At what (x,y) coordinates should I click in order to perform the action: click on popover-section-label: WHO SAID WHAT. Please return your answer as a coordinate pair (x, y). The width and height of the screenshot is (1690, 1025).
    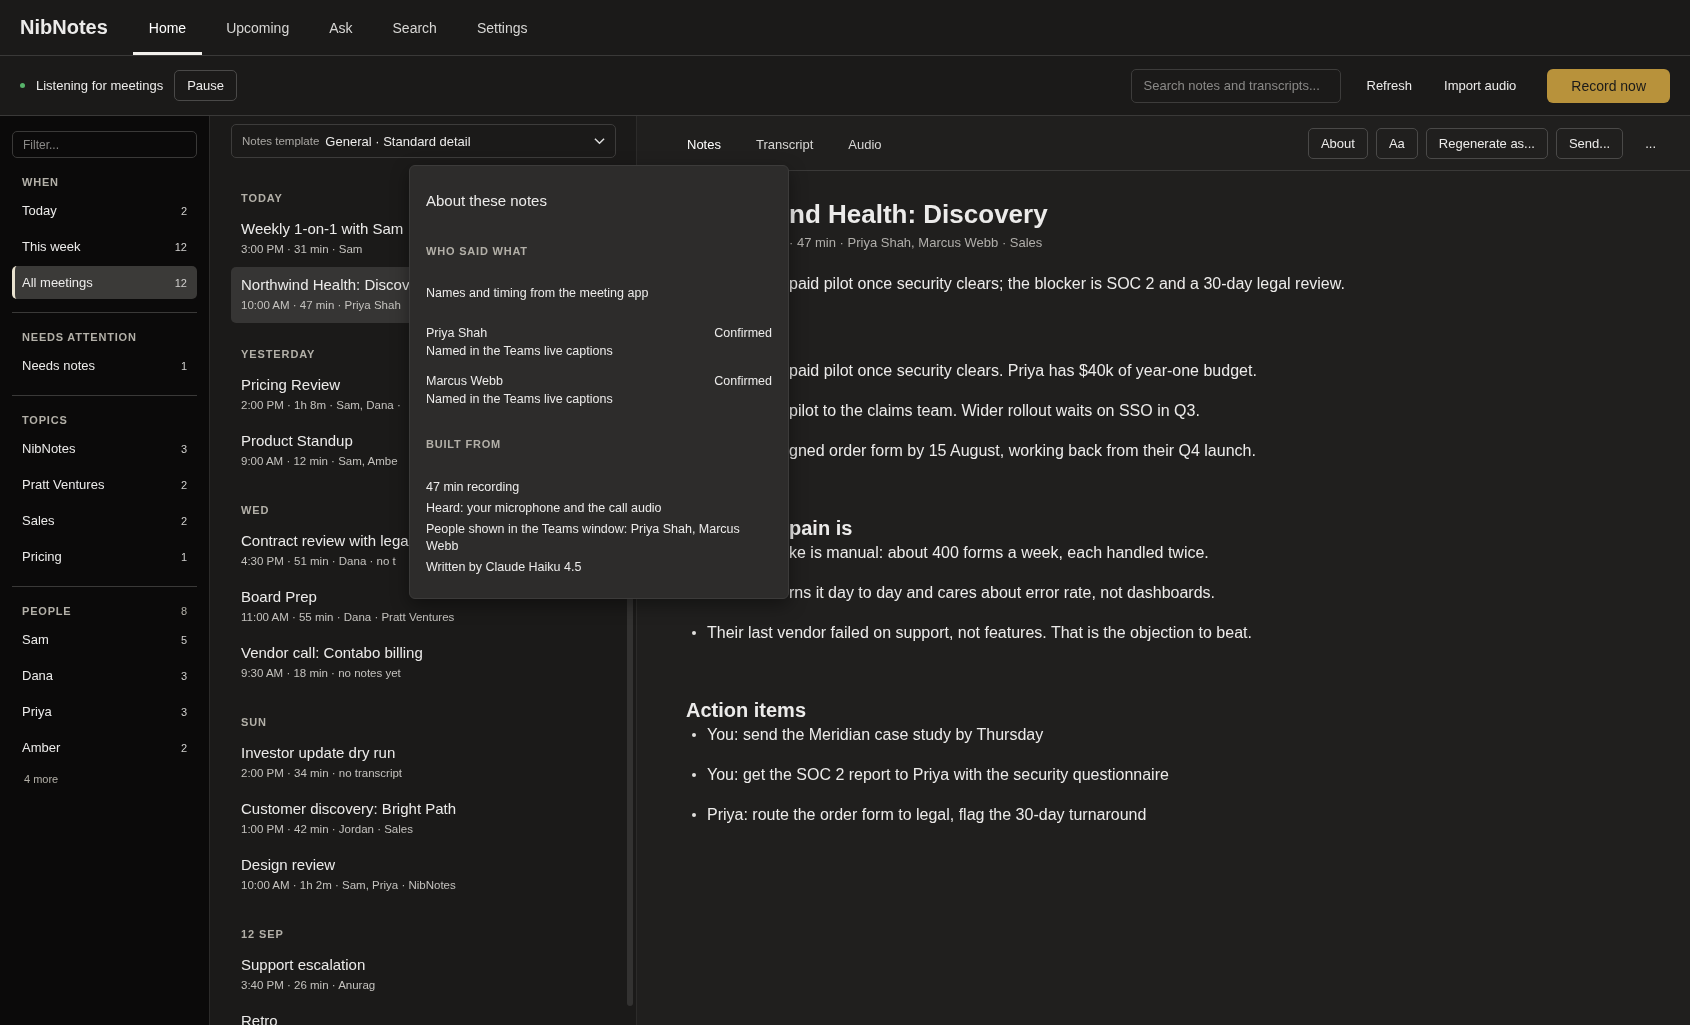
    Looking at the image, I should click on (477, 251).